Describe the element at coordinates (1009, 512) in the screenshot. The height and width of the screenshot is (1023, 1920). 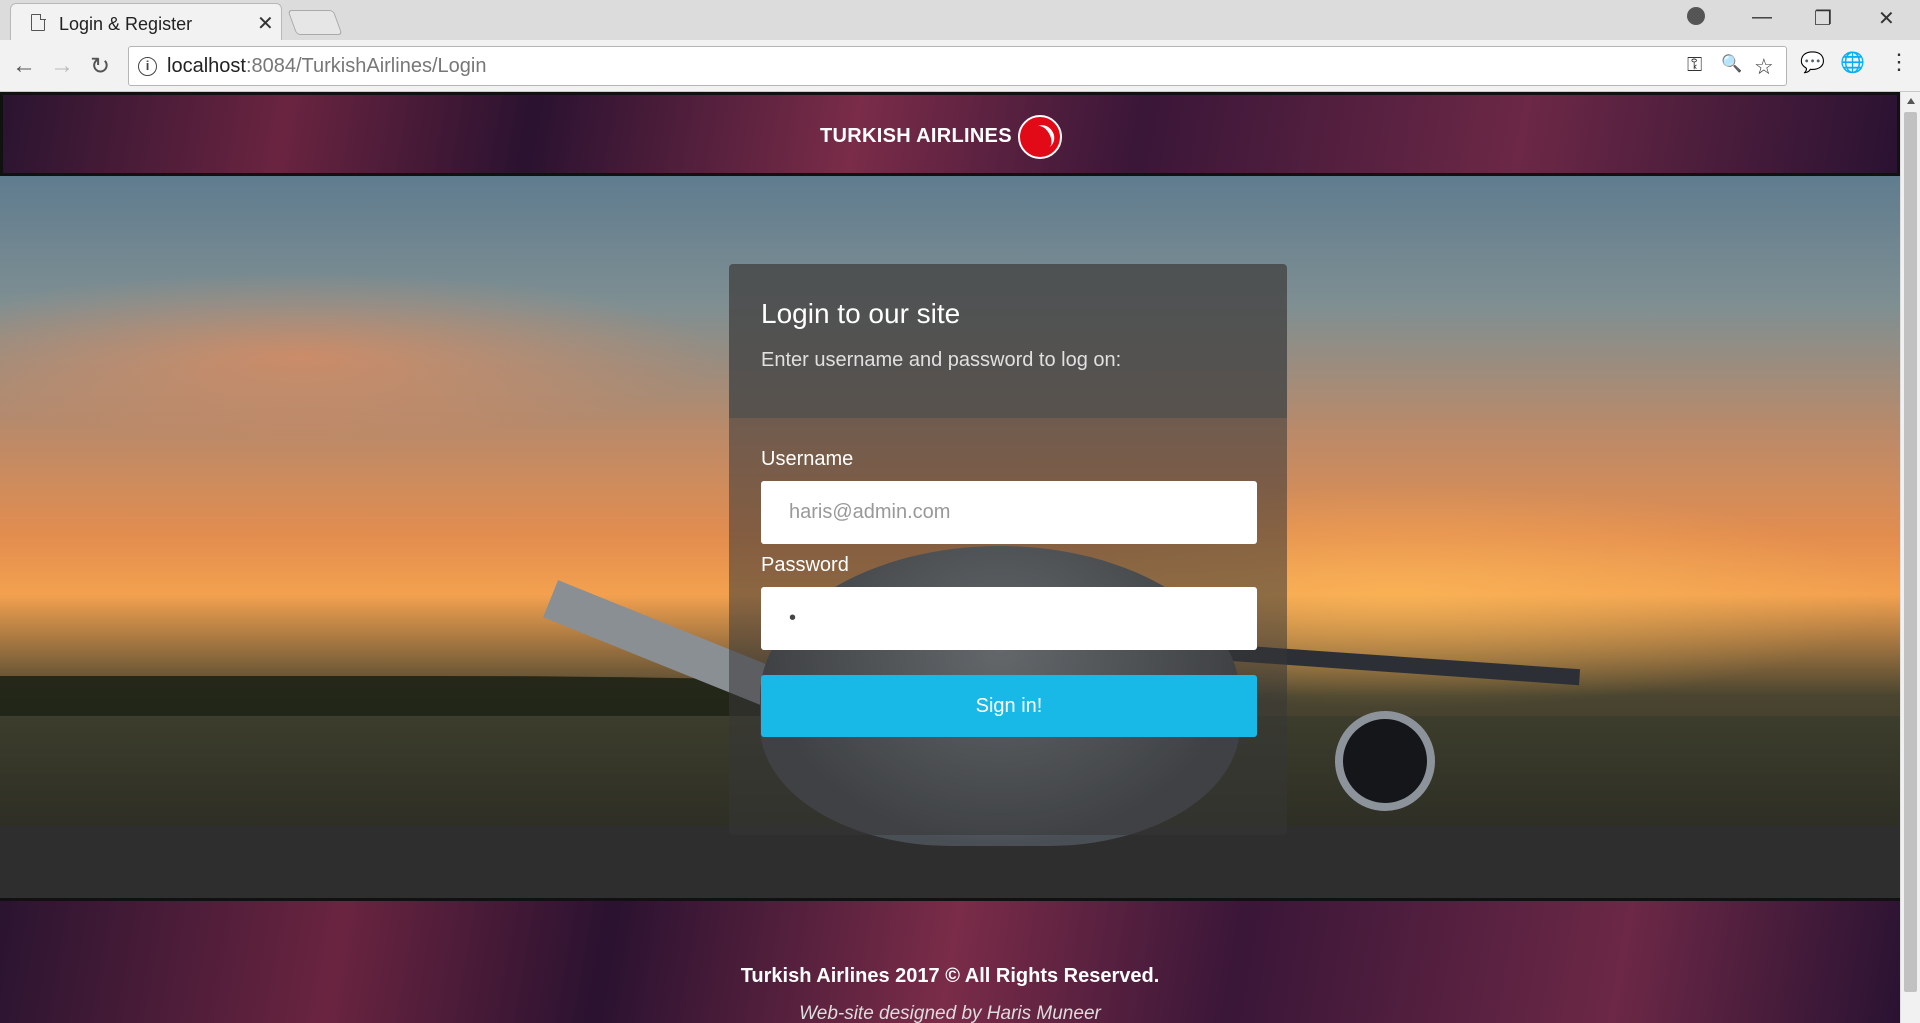
I see `username-input` at that location.